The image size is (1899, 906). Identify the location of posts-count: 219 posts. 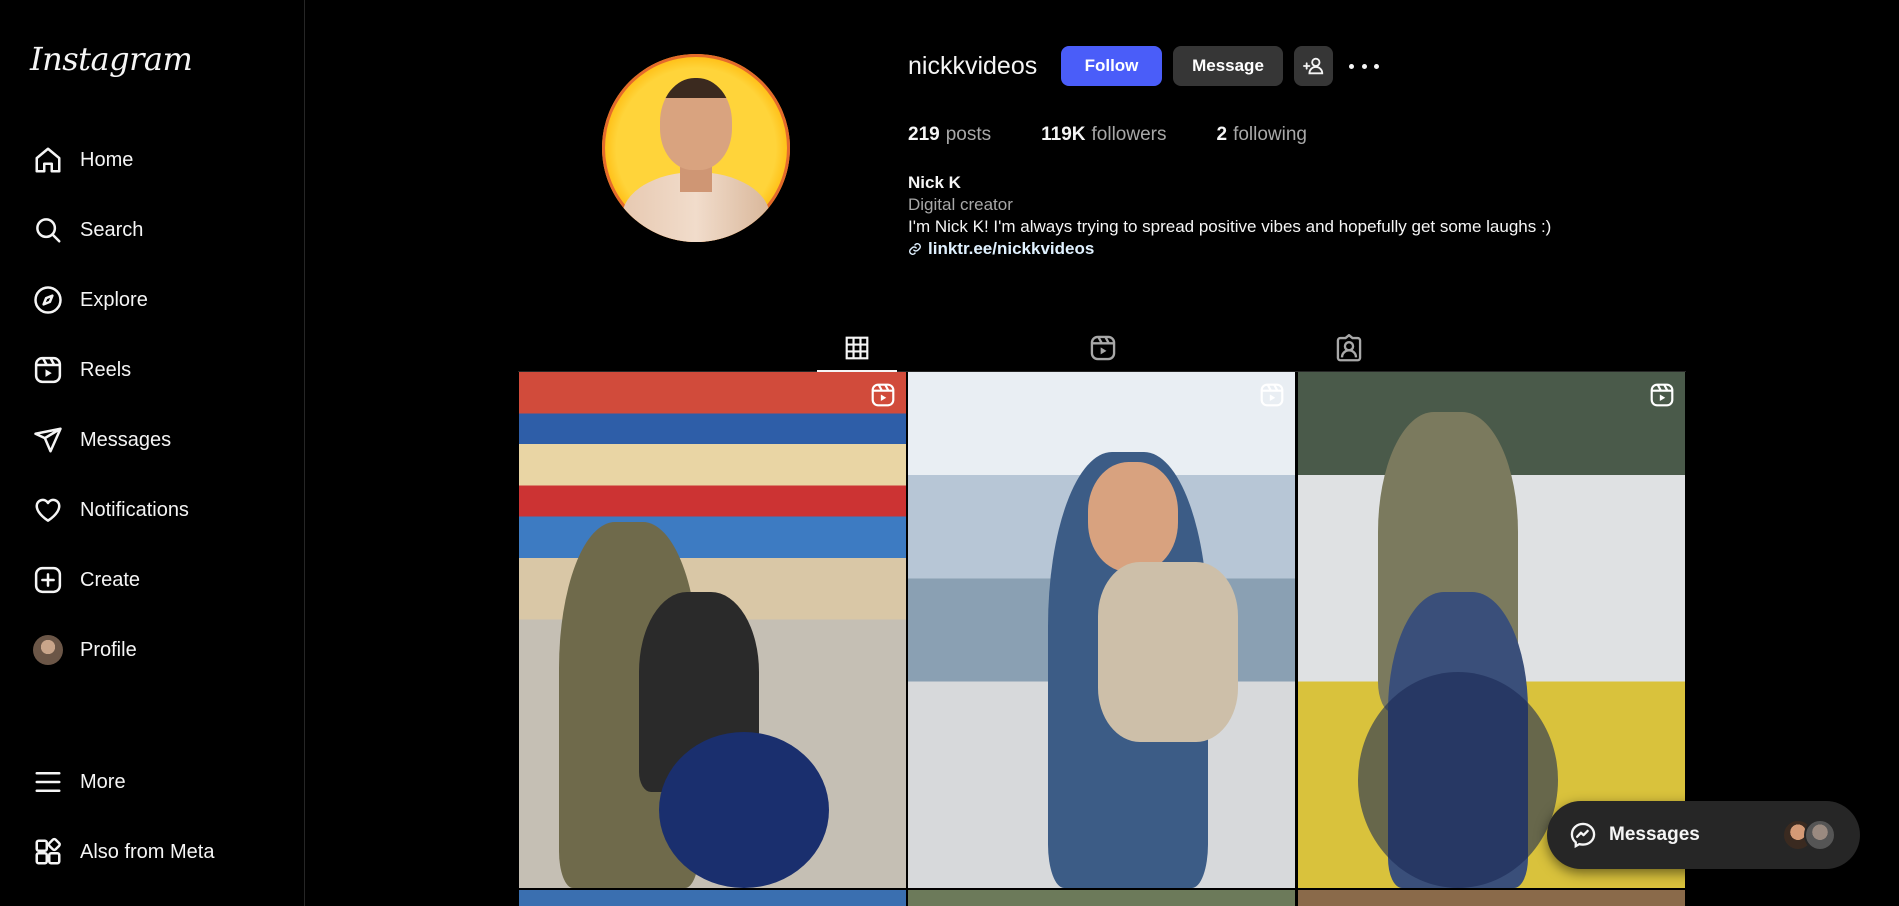
(949, 135).